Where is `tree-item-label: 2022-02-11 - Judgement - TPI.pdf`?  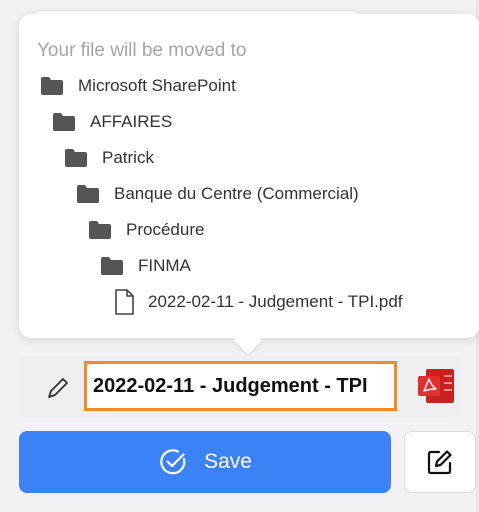 tree-item-label: 2022-02-11 - Judgement - TPI.pdf is located at coordinates (275, 301).